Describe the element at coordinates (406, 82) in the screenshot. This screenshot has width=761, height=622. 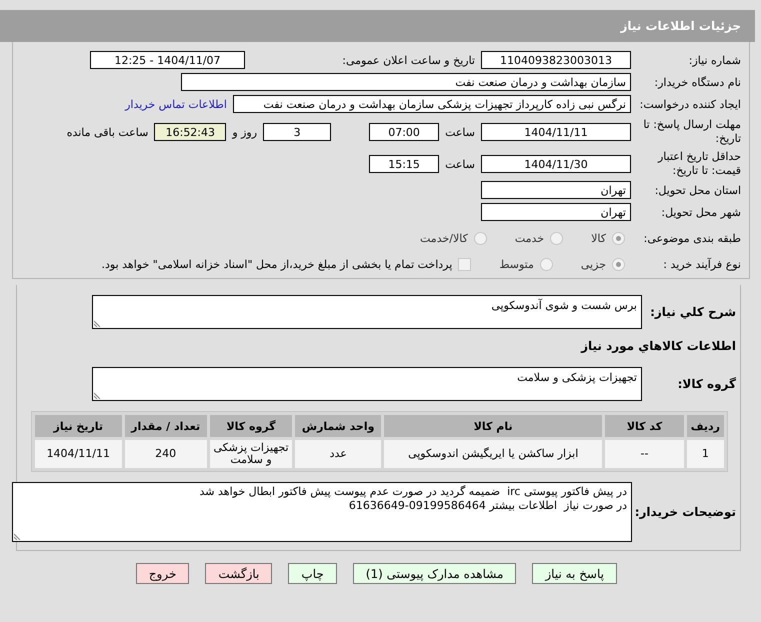
I see `field-value: سازمان بهداشت و درمان صنعت نفت` at that location.